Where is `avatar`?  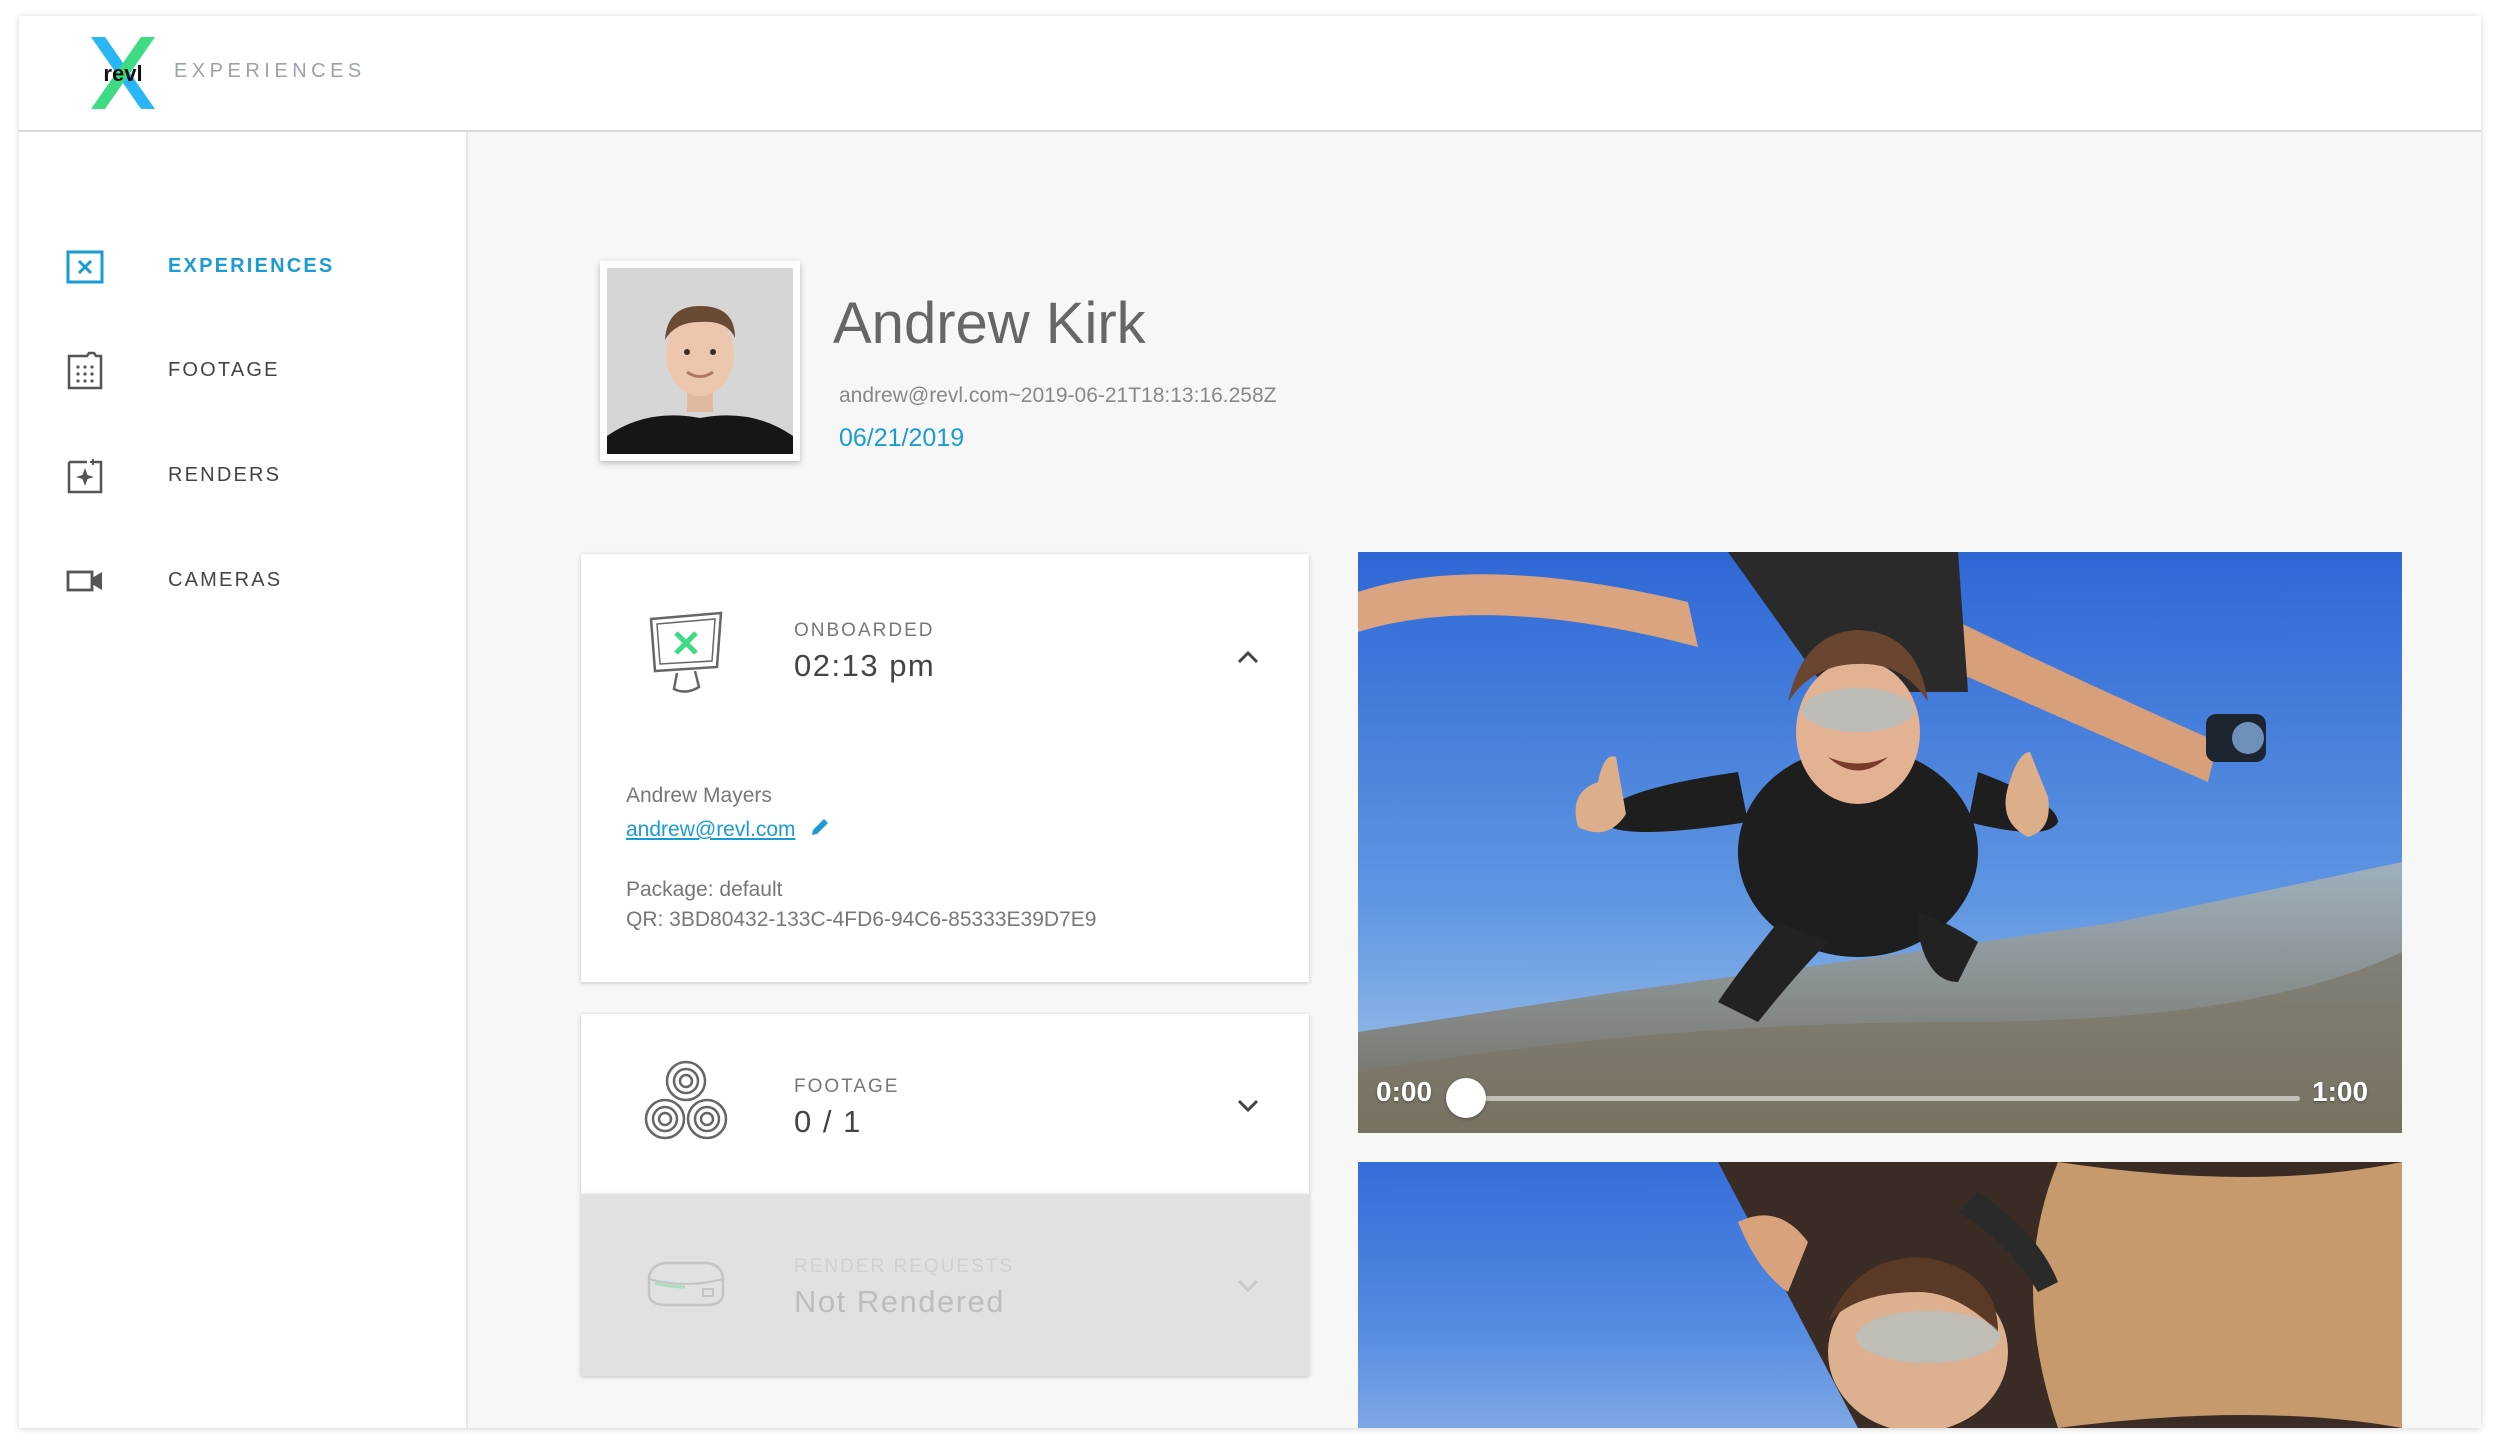
avatar is located at coordinates (700, 361).